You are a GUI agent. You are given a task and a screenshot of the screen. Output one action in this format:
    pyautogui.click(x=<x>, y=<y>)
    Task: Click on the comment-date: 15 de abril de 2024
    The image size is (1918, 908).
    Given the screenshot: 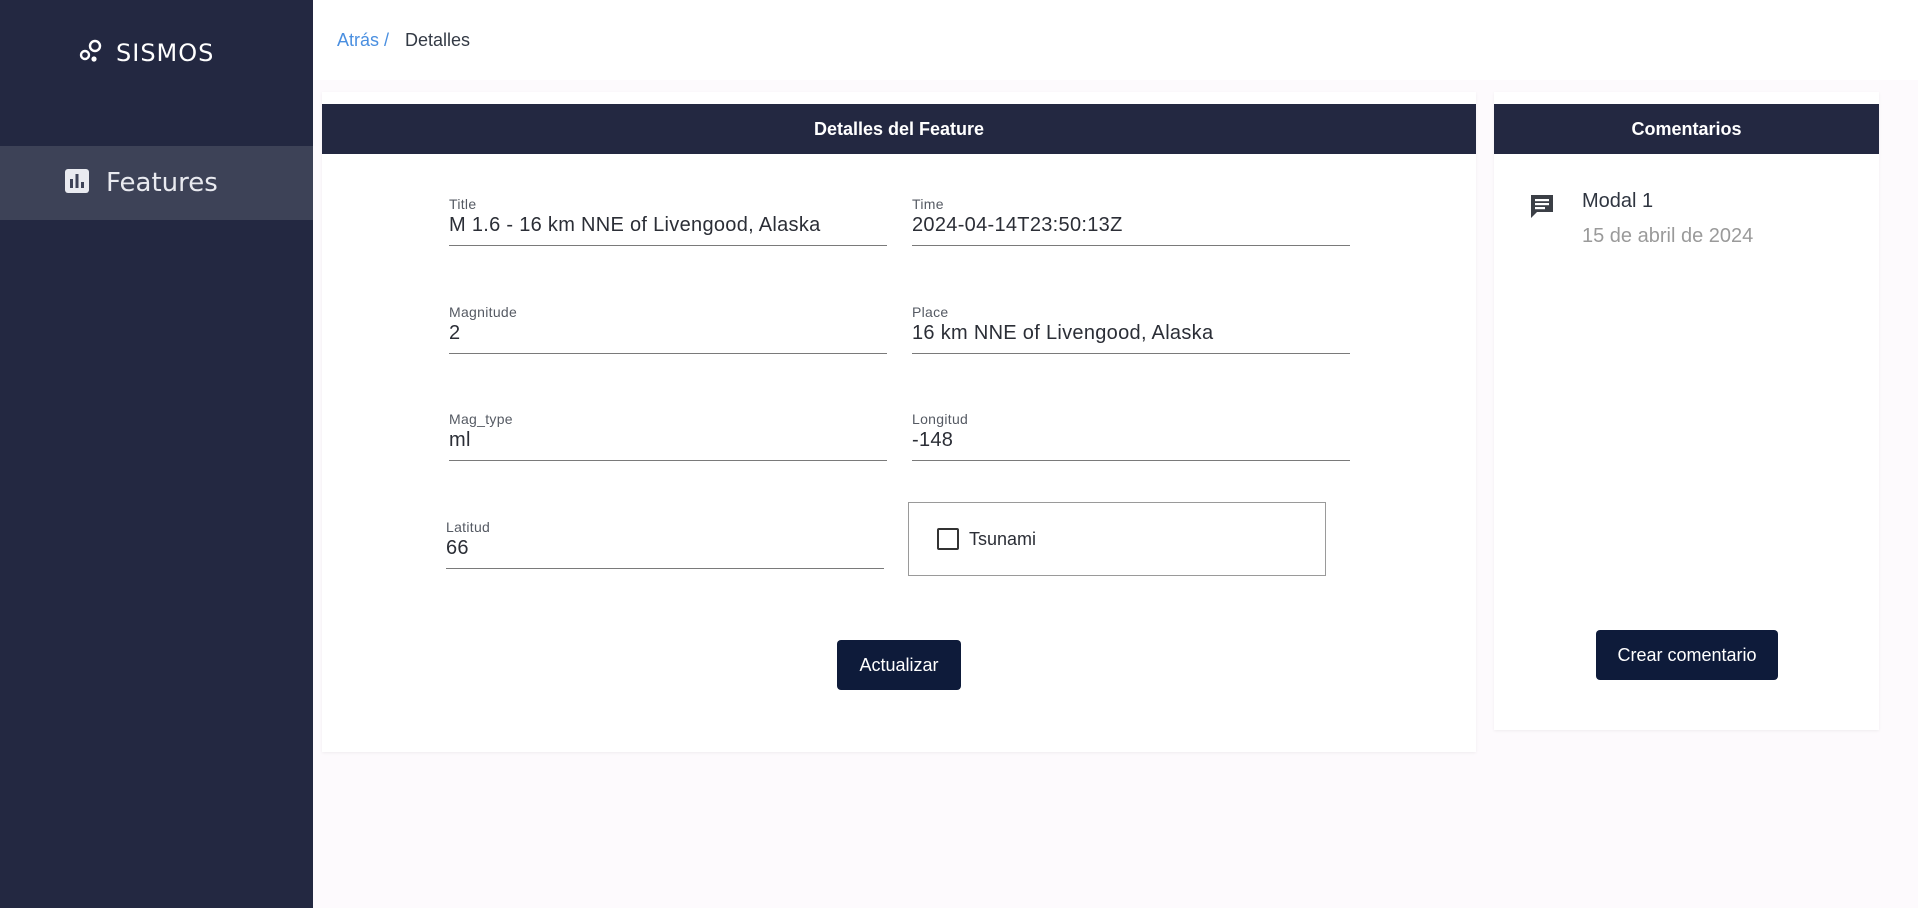 What is the action you would take?
    pyautogui.click(x=1668, y=236)
    